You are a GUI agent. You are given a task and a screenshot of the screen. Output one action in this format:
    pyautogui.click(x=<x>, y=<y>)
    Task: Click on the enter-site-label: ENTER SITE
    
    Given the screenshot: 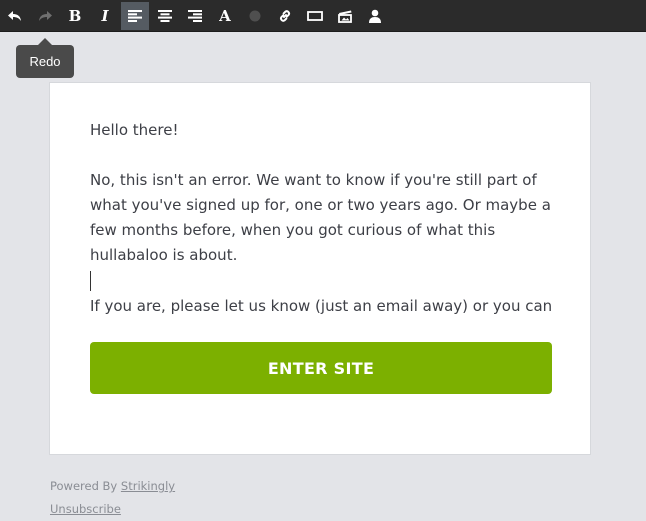 What is the action you would take?
    pyautogui.click(x=321, y=368)
    